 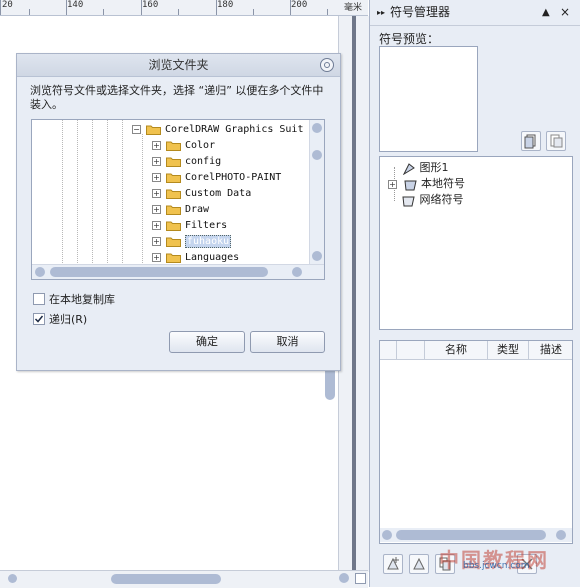 I want to click on ruler-label: 180, so click(x=225, y=5).